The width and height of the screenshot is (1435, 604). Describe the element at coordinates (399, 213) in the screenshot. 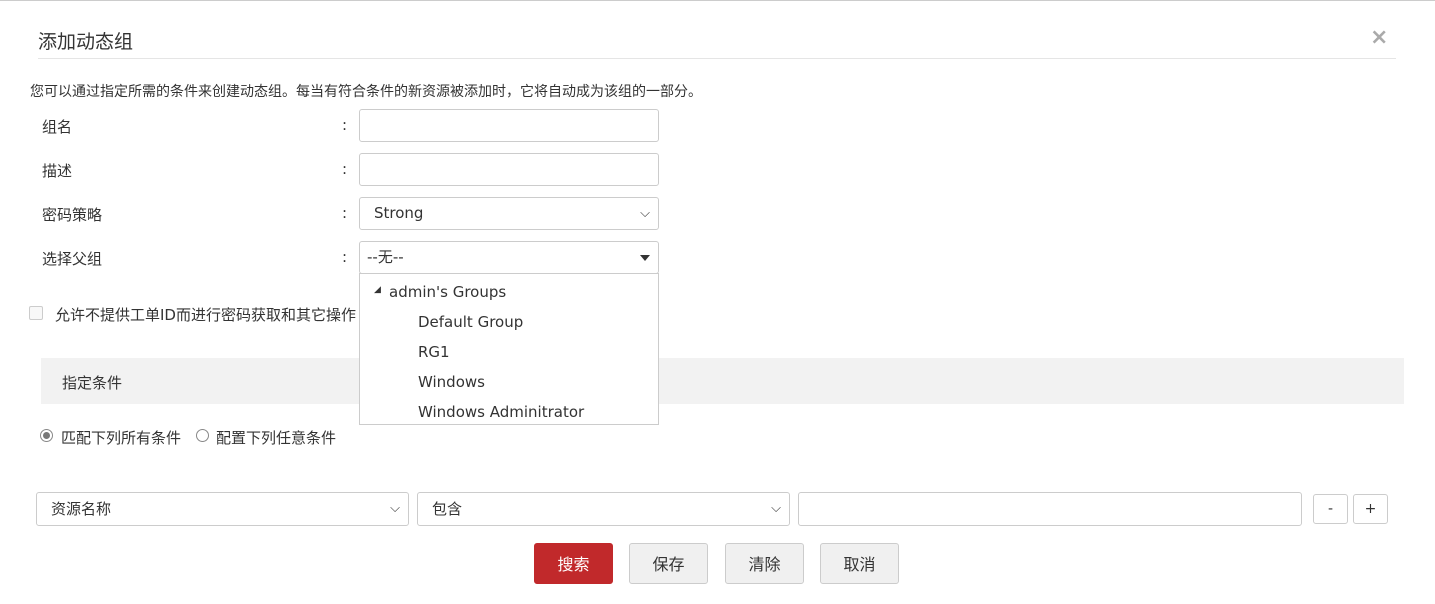

I see `password-policy-value: Strong` at that location.